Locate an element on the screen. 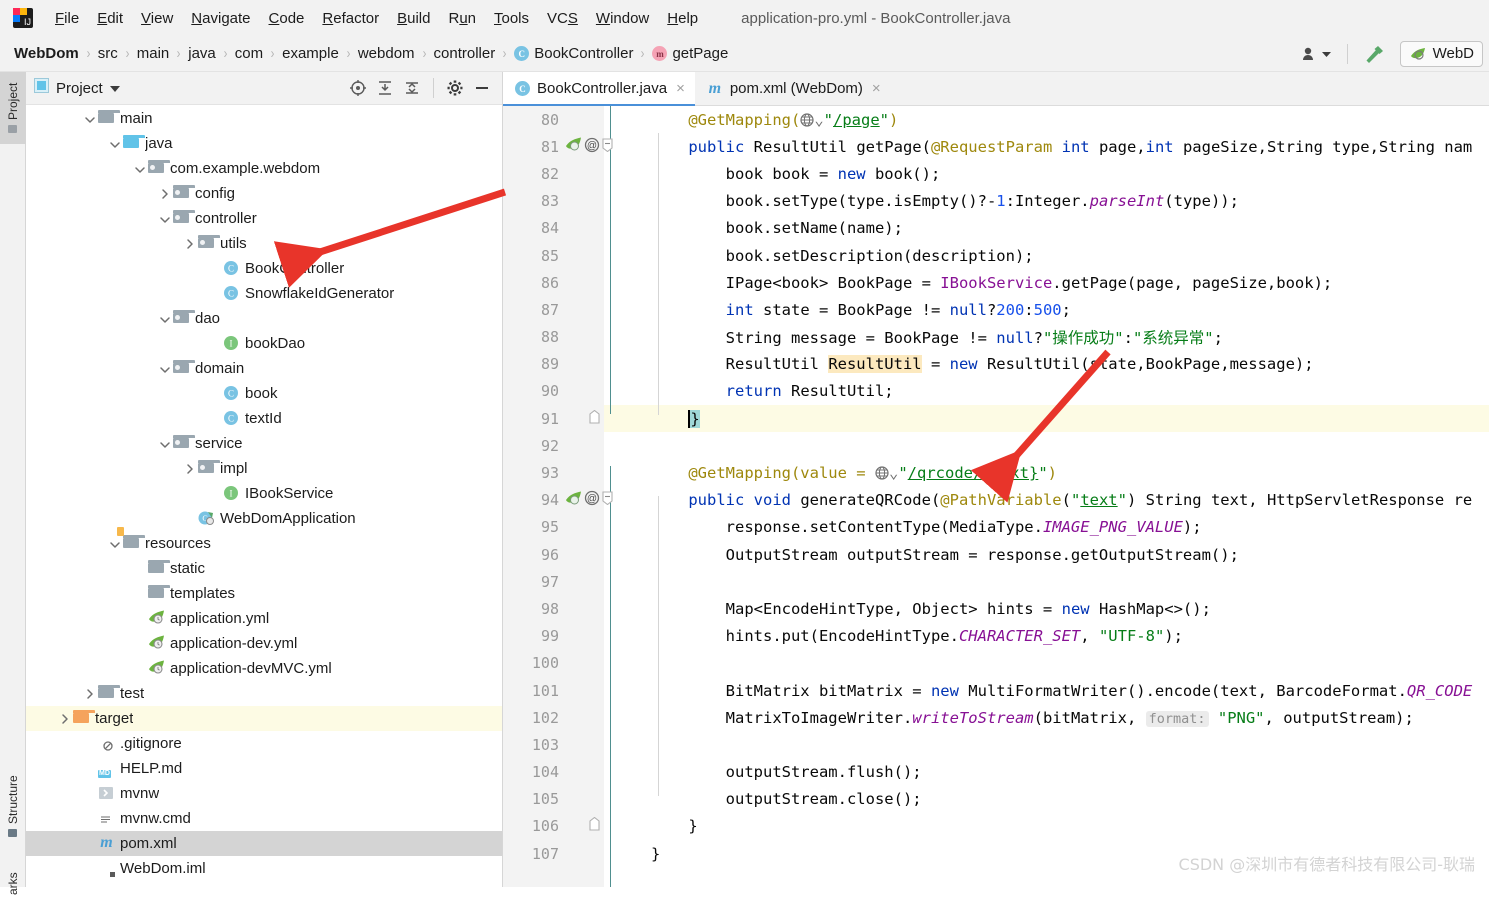 This screenshot has height=914, width=1489. code-line: 91 } is located at coordinates (996, 418).